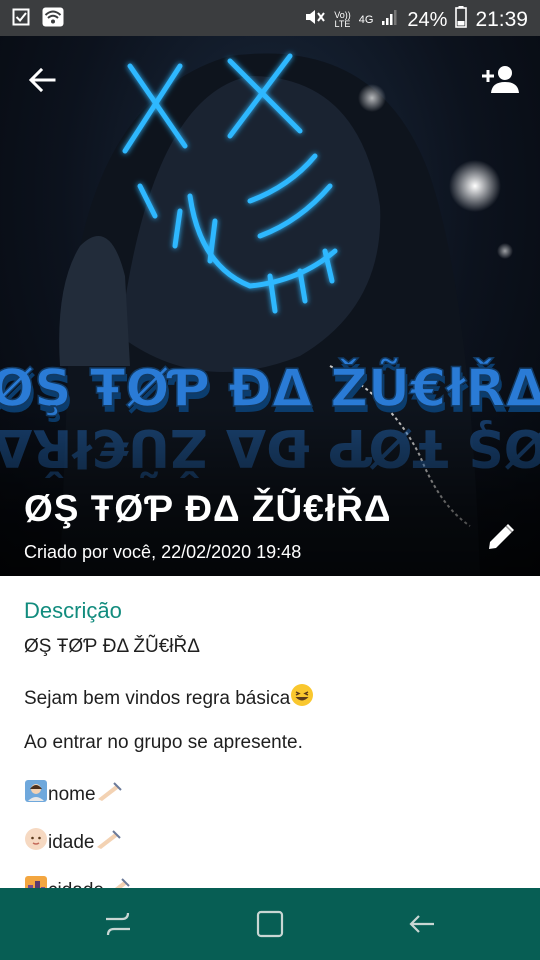 This screenshot has width=540, height=960. I want to click on edit-group-button, so click(502, 536).